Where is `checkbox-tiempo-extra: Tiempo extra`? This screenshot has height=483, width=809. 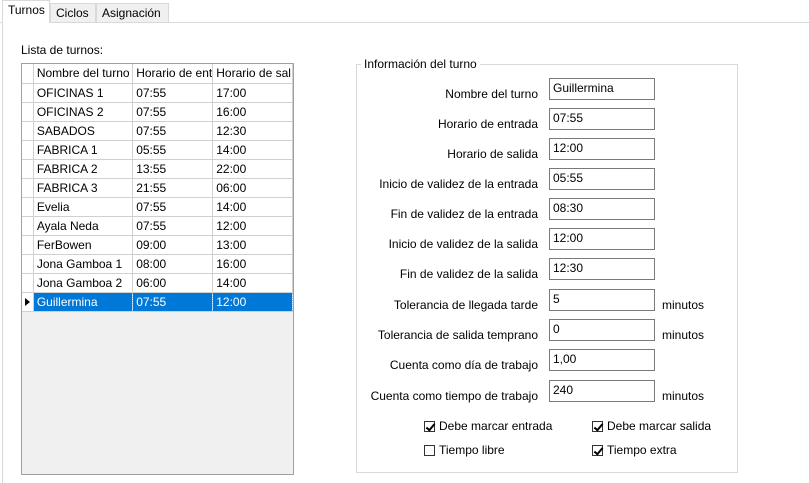
checkbox-tiempo-extra: Tiempo extra is located at coordinates (634, 450).